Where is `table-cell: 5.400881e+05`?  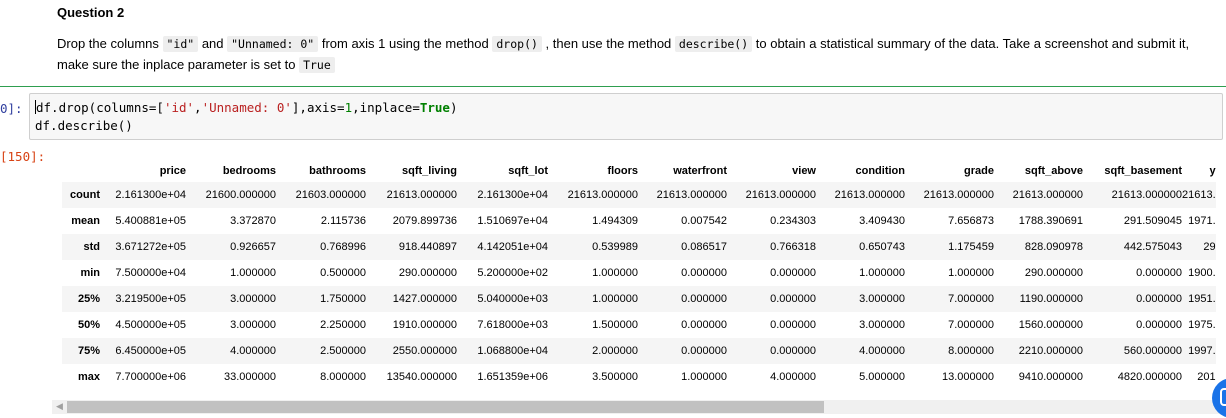
table-cell: 5.400881e+05 is located at coordinates (150, 221).